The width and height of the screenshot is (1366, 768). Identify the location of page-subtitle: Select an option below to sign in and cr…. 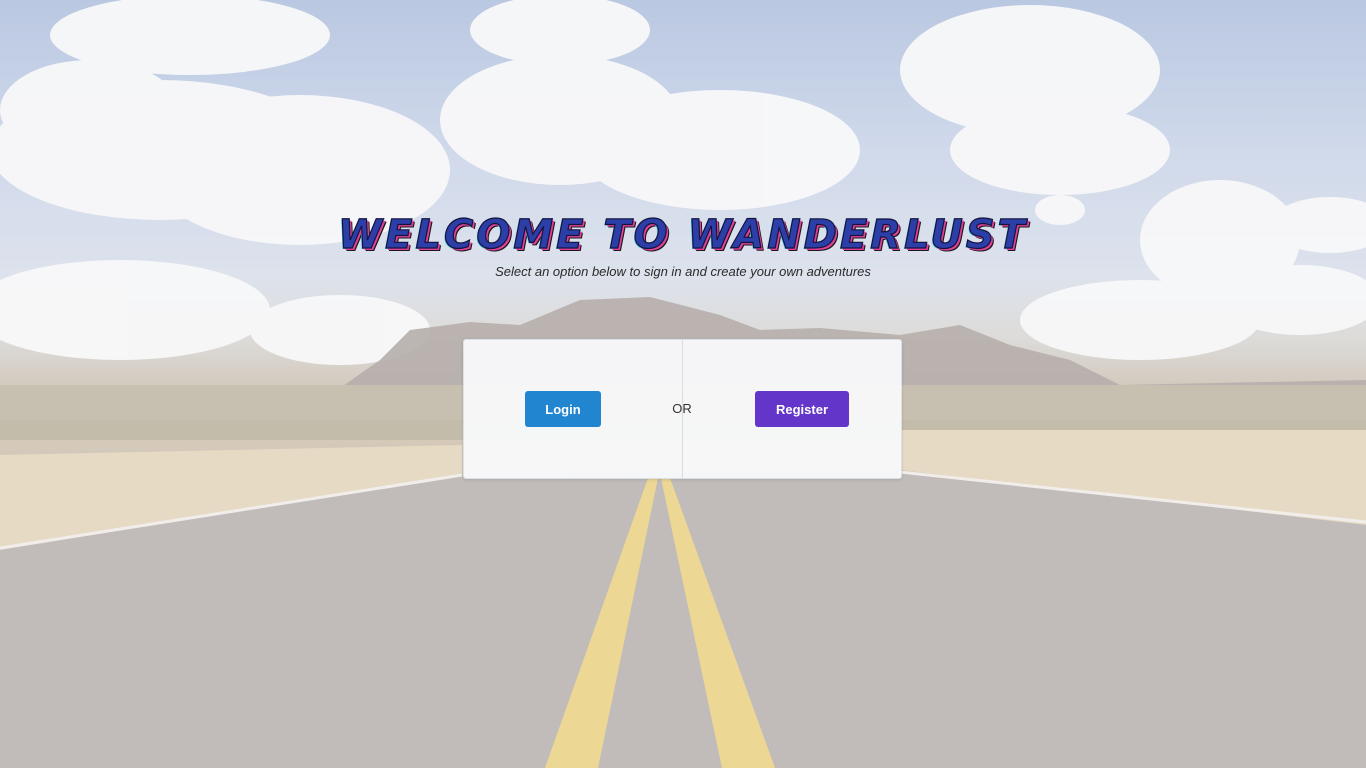
(683, 271).